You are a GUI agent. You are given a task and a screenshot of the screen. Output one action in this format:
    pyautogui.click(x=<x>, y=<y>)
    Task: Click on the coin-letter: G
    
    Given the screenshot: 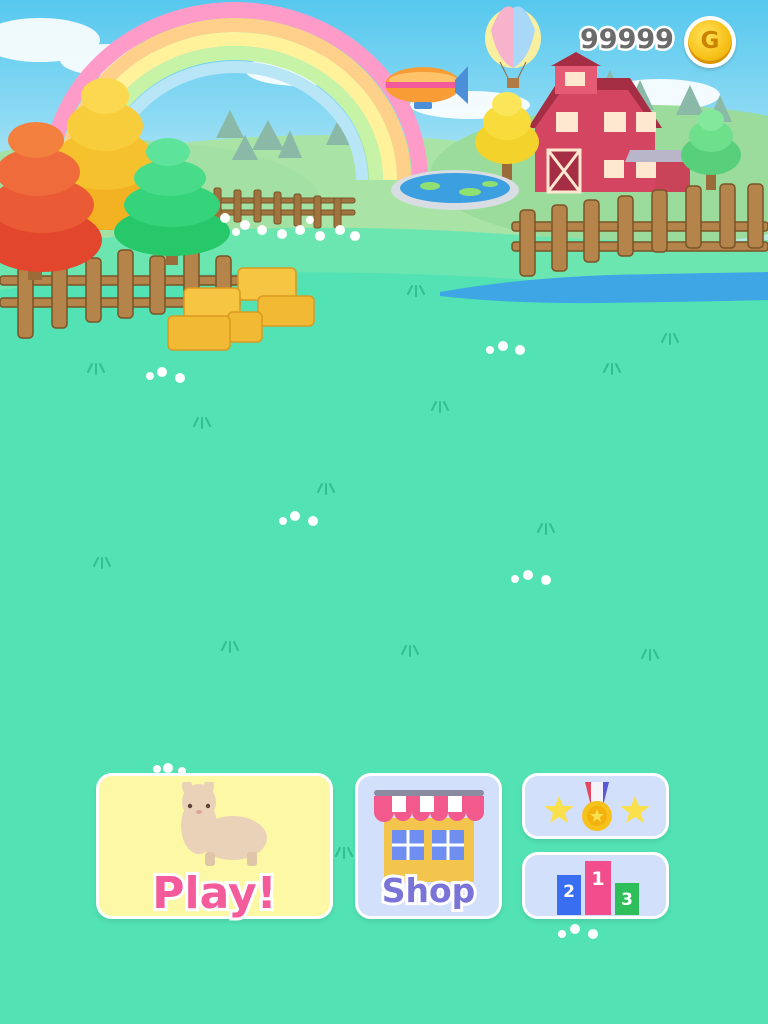 What is the action you would take?
    pyautogui.click(x=710, y=41)
    